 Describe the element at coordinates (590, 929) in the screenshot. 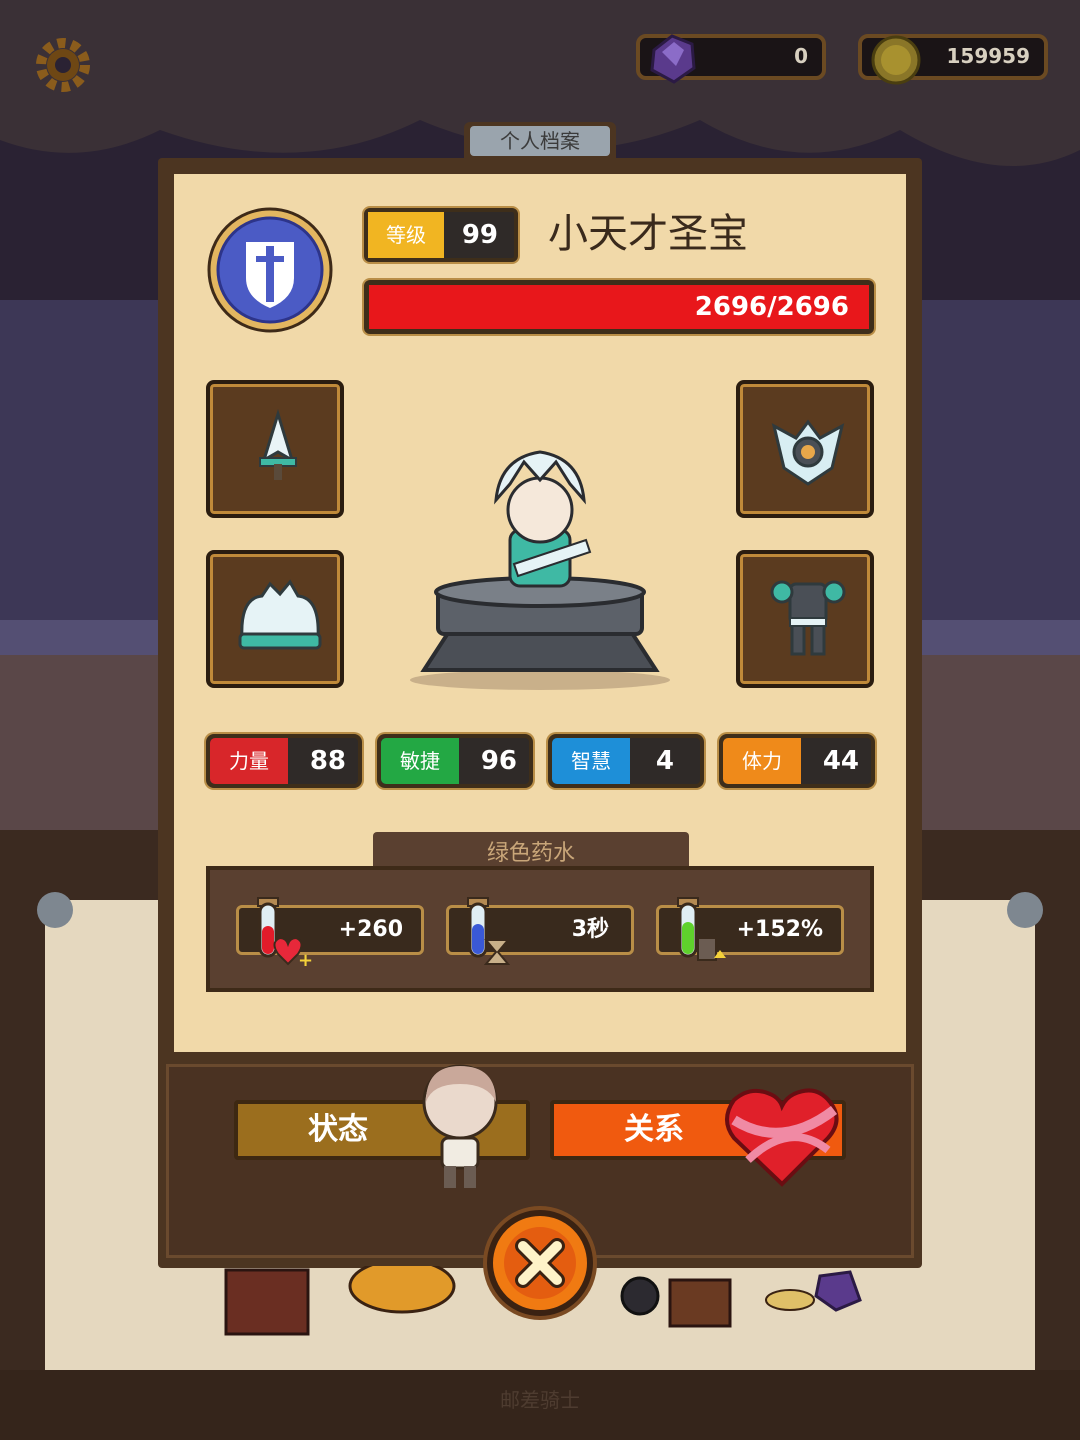

I see `potion-effect-value: 3秒` at that location.